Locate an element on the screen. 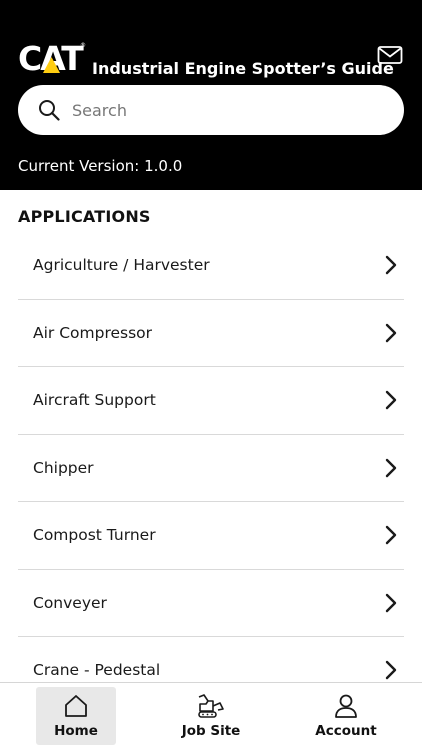 Image resolution: width=422 pixels, height=750 pixels. app-title: Industrial Engine Spotter’s Guide is located at coordinates (243, 68).